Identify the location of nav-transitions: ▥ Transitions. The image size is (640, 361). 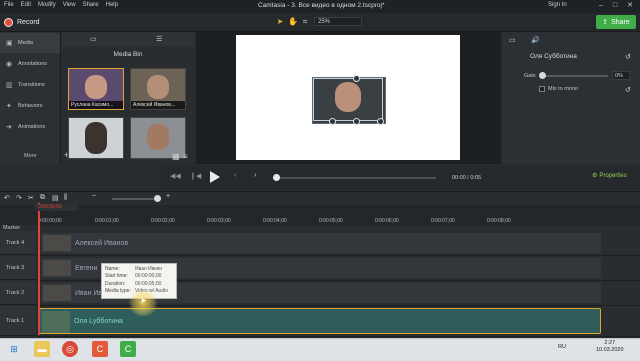
(30, 85).